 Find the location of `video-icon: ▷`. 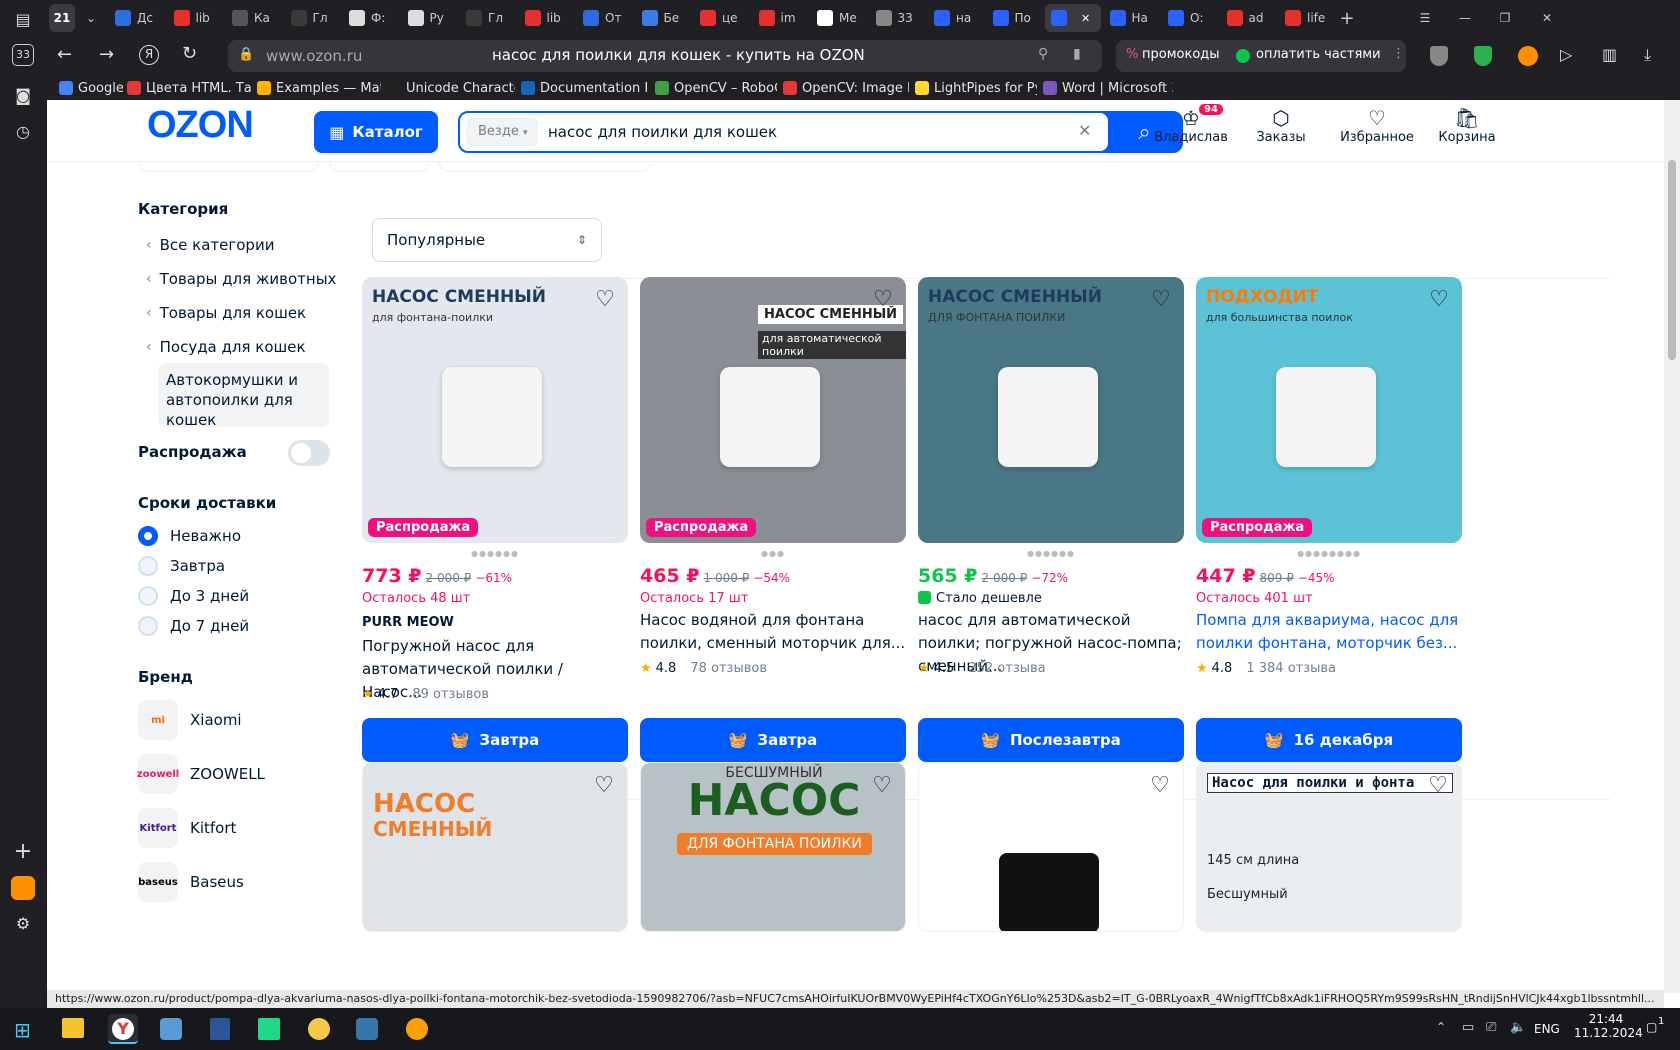

video-icon: ▷ is located at coordinates (1566, 54).